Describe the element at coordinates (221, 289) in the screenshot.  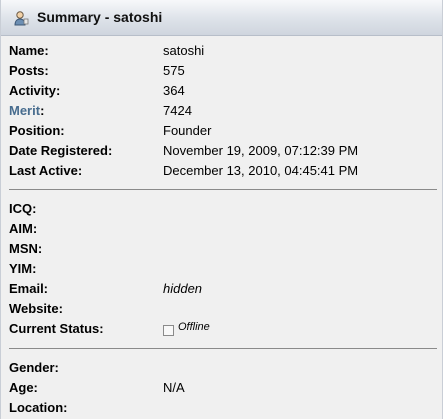
I see `email-row: Email: hidden` at that location.